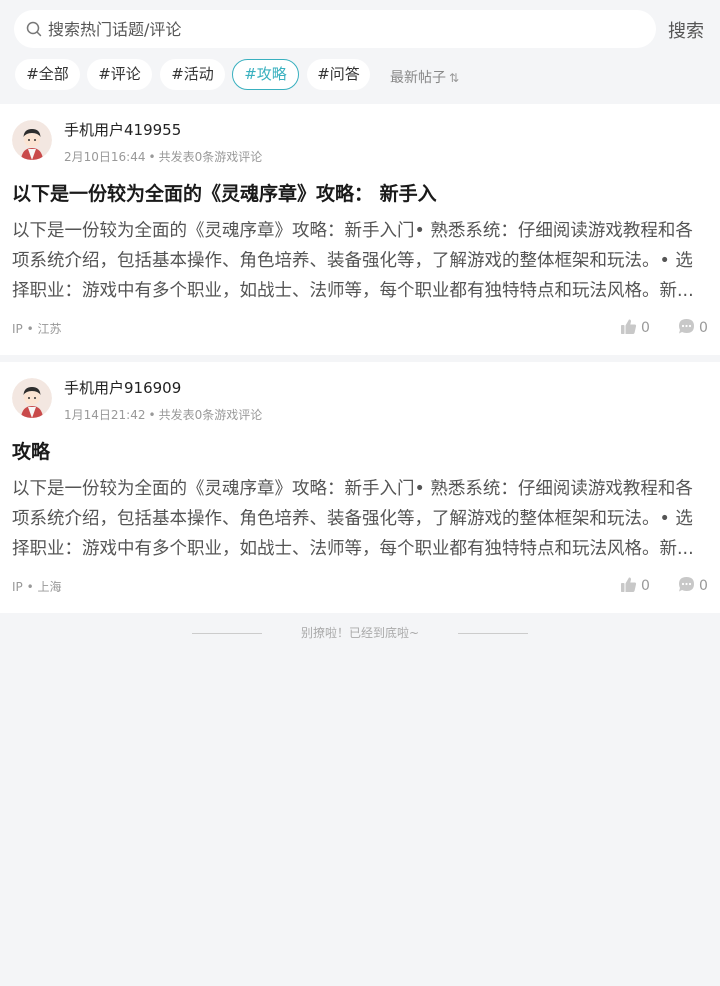  What do you see at coordinates (31, 450) in the screenshot?
I see `post-title: 攻略` at bounding box center [31, 450].